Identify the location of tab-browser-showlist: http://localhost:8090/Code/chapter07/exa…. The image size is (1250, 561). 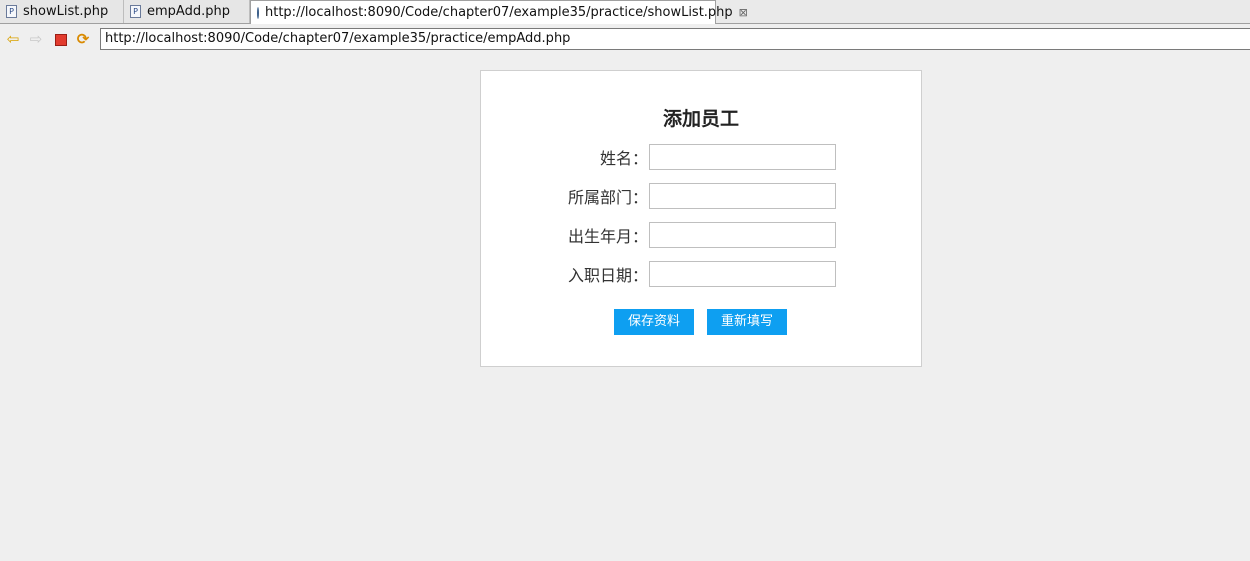
(499, 12).